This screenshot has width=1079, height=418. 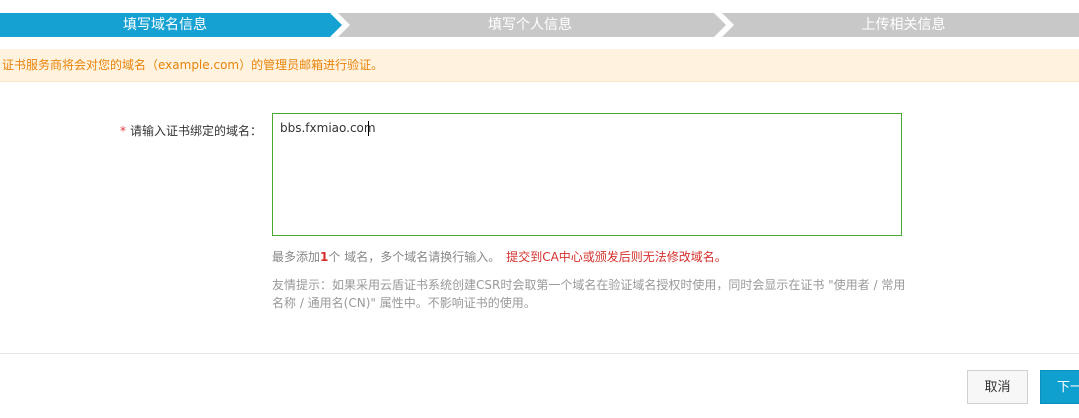 What do you see at coordinates (193, 65) in the screenshot?
I see `notice-text: 证书服务商将会对您的域名（example.com）的管理员邮箱进行验证。` at bounding box center [193, 65].